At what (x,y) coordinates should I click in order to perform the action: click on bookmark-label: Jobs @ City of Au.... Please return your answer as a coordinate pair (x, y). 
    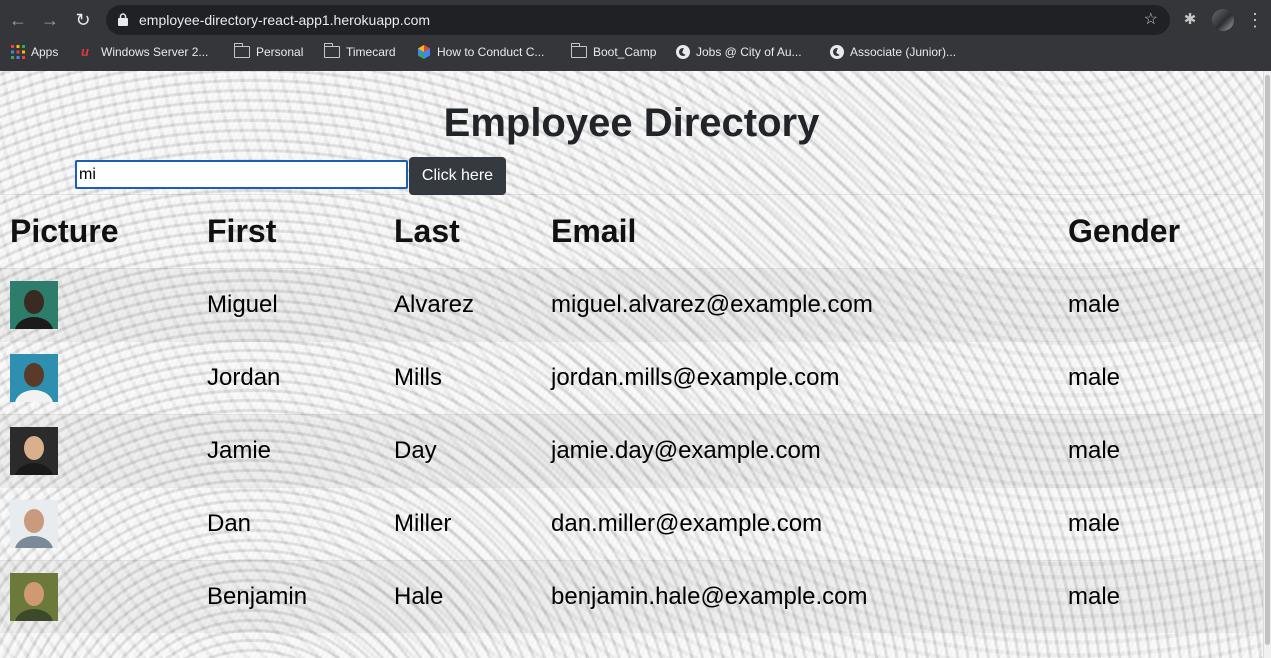
    Looking at the image, I should click on (749, 52).